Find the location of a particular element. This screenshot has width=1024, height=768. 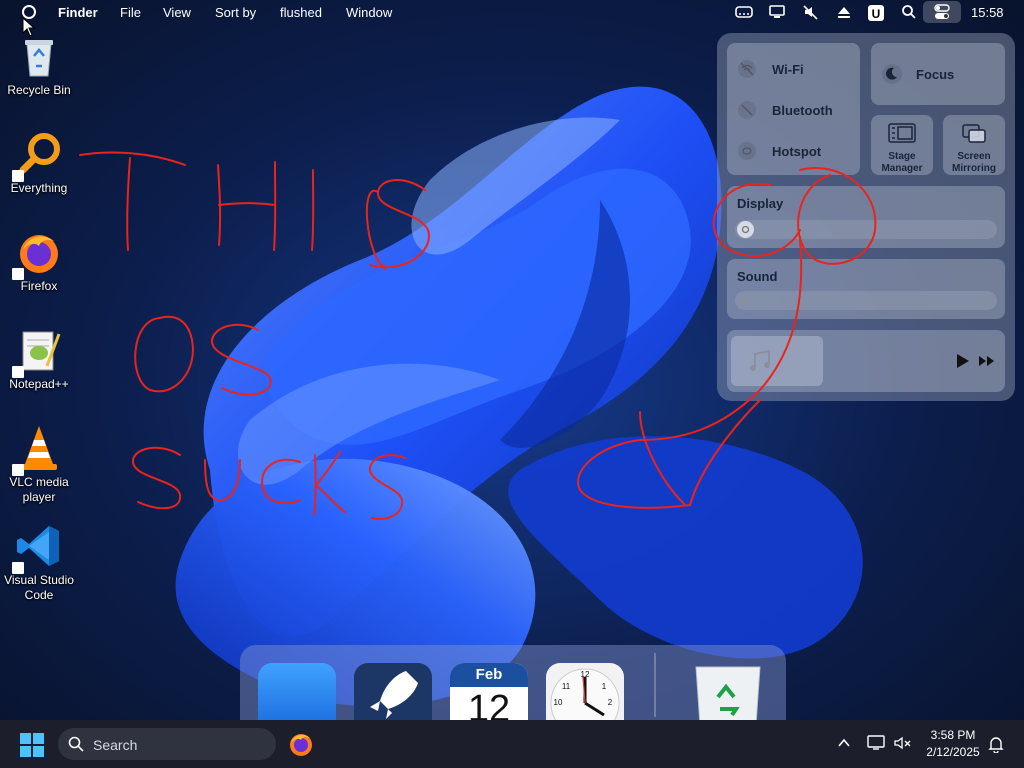

dock-divider is located at coordinates (655, 685).